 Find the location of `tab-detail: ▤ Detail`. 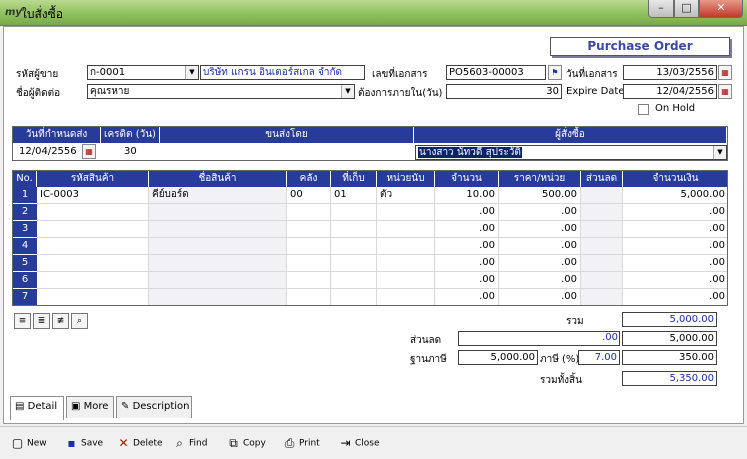

tab-detail: ▤ Detail is located at coordinates (37, 408).